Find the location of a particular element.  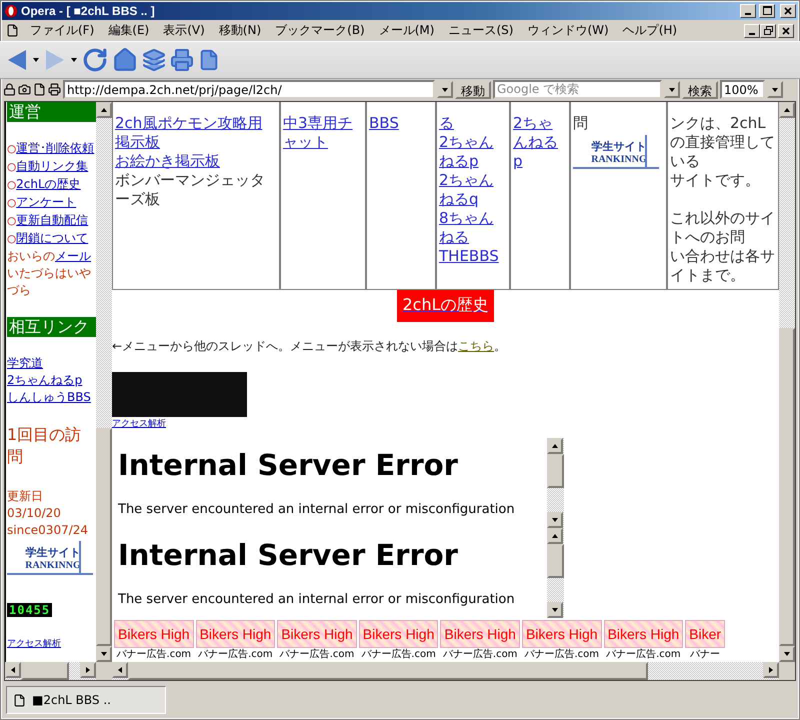

cell-text: い合わせは各サイトまで。 is located at coordinates (723, 265).